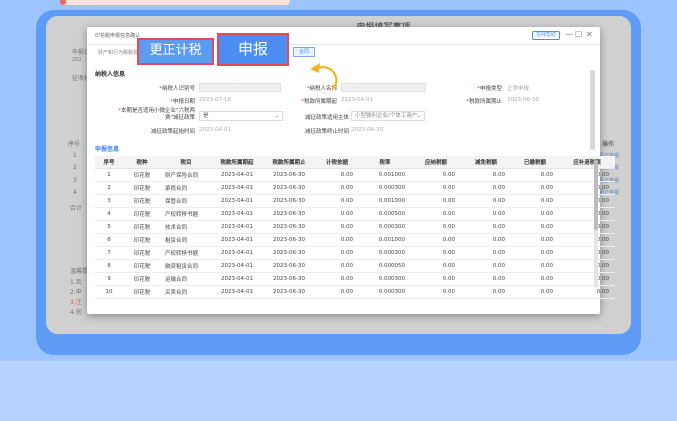 Image resolution: width=677 pixels, height=421 pixels. What do you see at coordinates (304, 52) in the screenshot?
I see `contract-button: 合同` at bounding box center [304, 52].